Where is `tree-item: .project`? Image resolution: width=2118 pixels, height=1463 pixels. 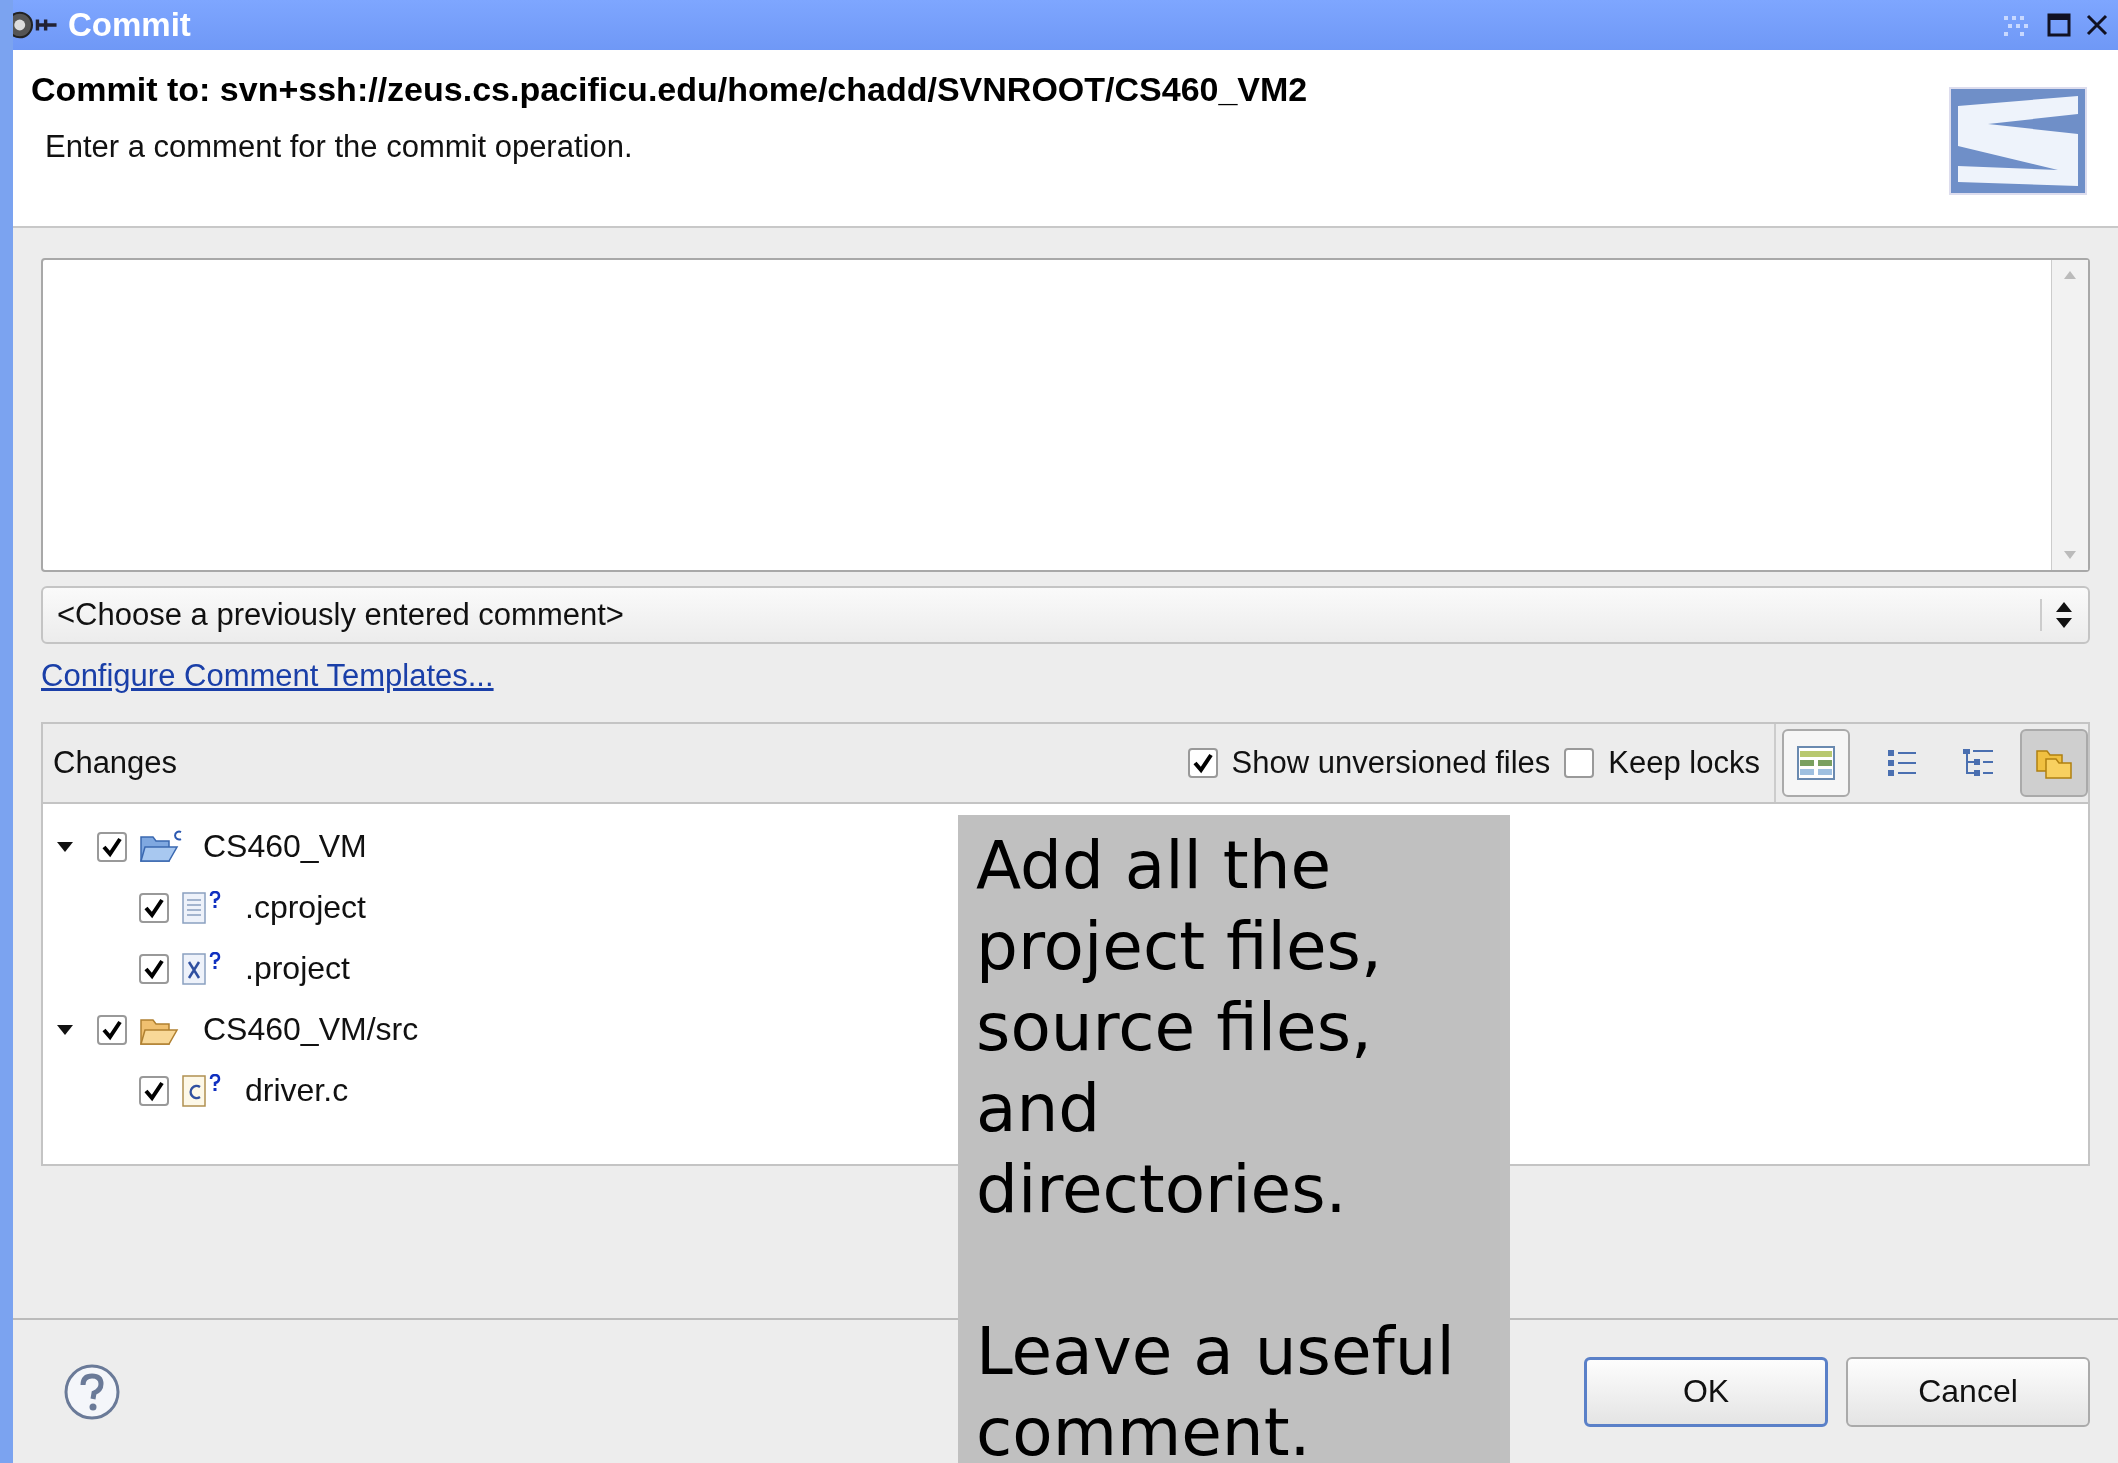
tree-item: .project is located at coordinates (297, 968).